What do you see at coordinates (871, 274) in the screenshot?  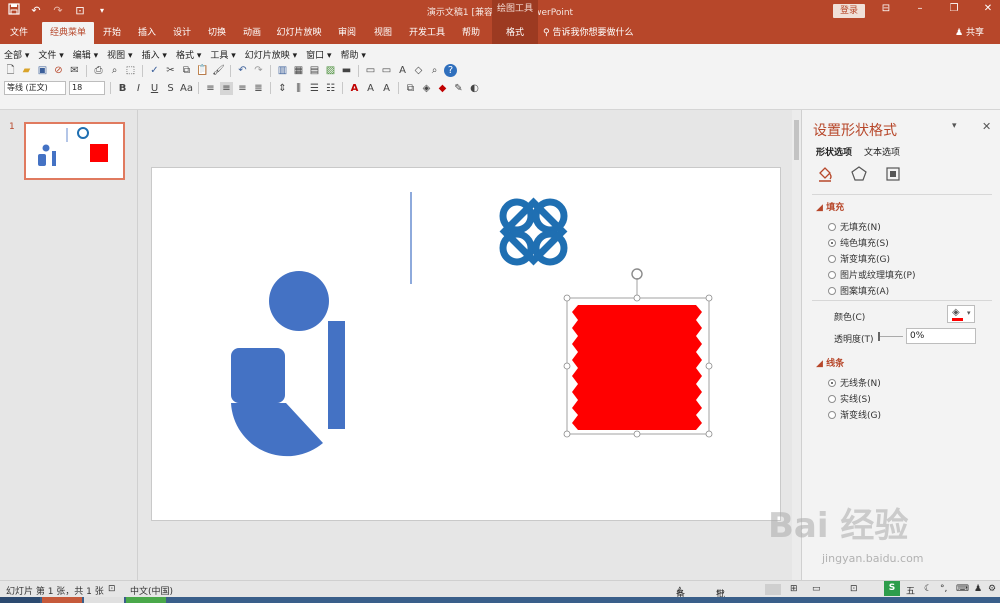 I see `fill-option-picture: 图片或纹理填充(P)` at bounding box center [871, 274].